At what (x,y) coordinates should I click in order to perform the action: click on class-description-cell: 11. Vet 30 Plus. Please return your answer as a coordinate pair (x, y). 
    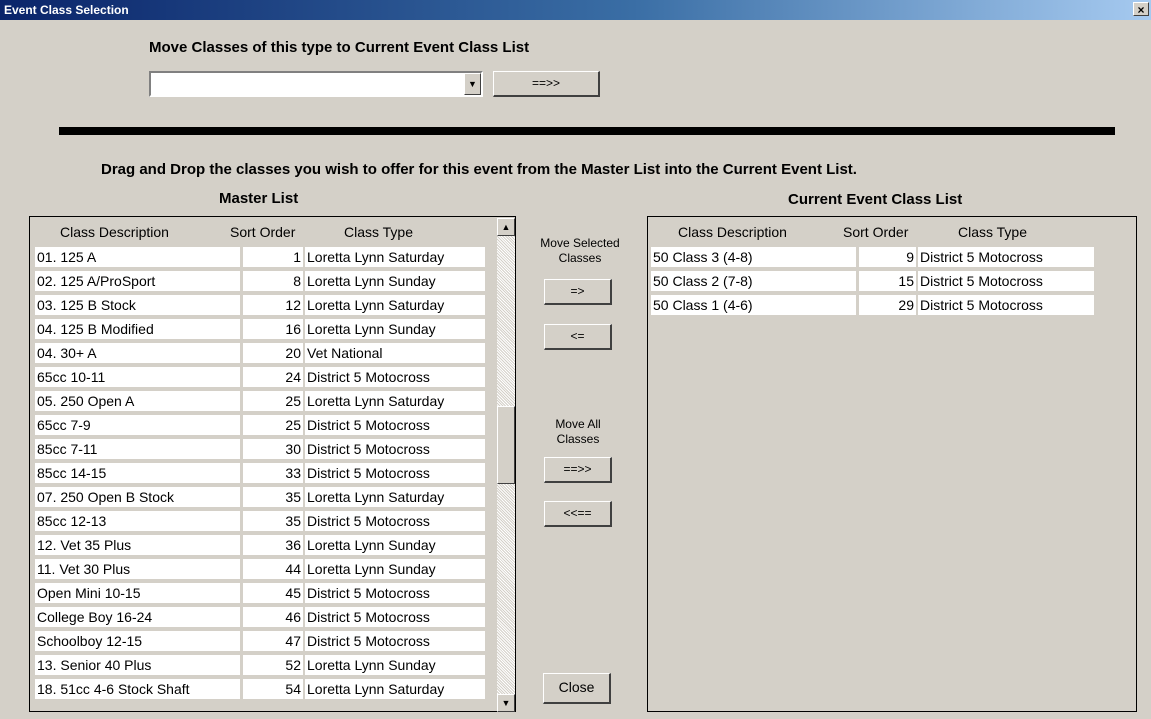
    Looking at the image, I should click on (137, 569).